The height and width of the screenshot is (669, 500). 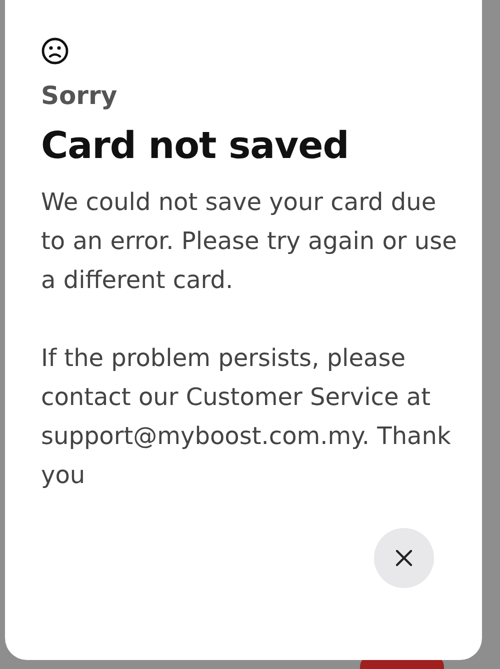 I want to click on close-icon, so click(x=404, y=558).